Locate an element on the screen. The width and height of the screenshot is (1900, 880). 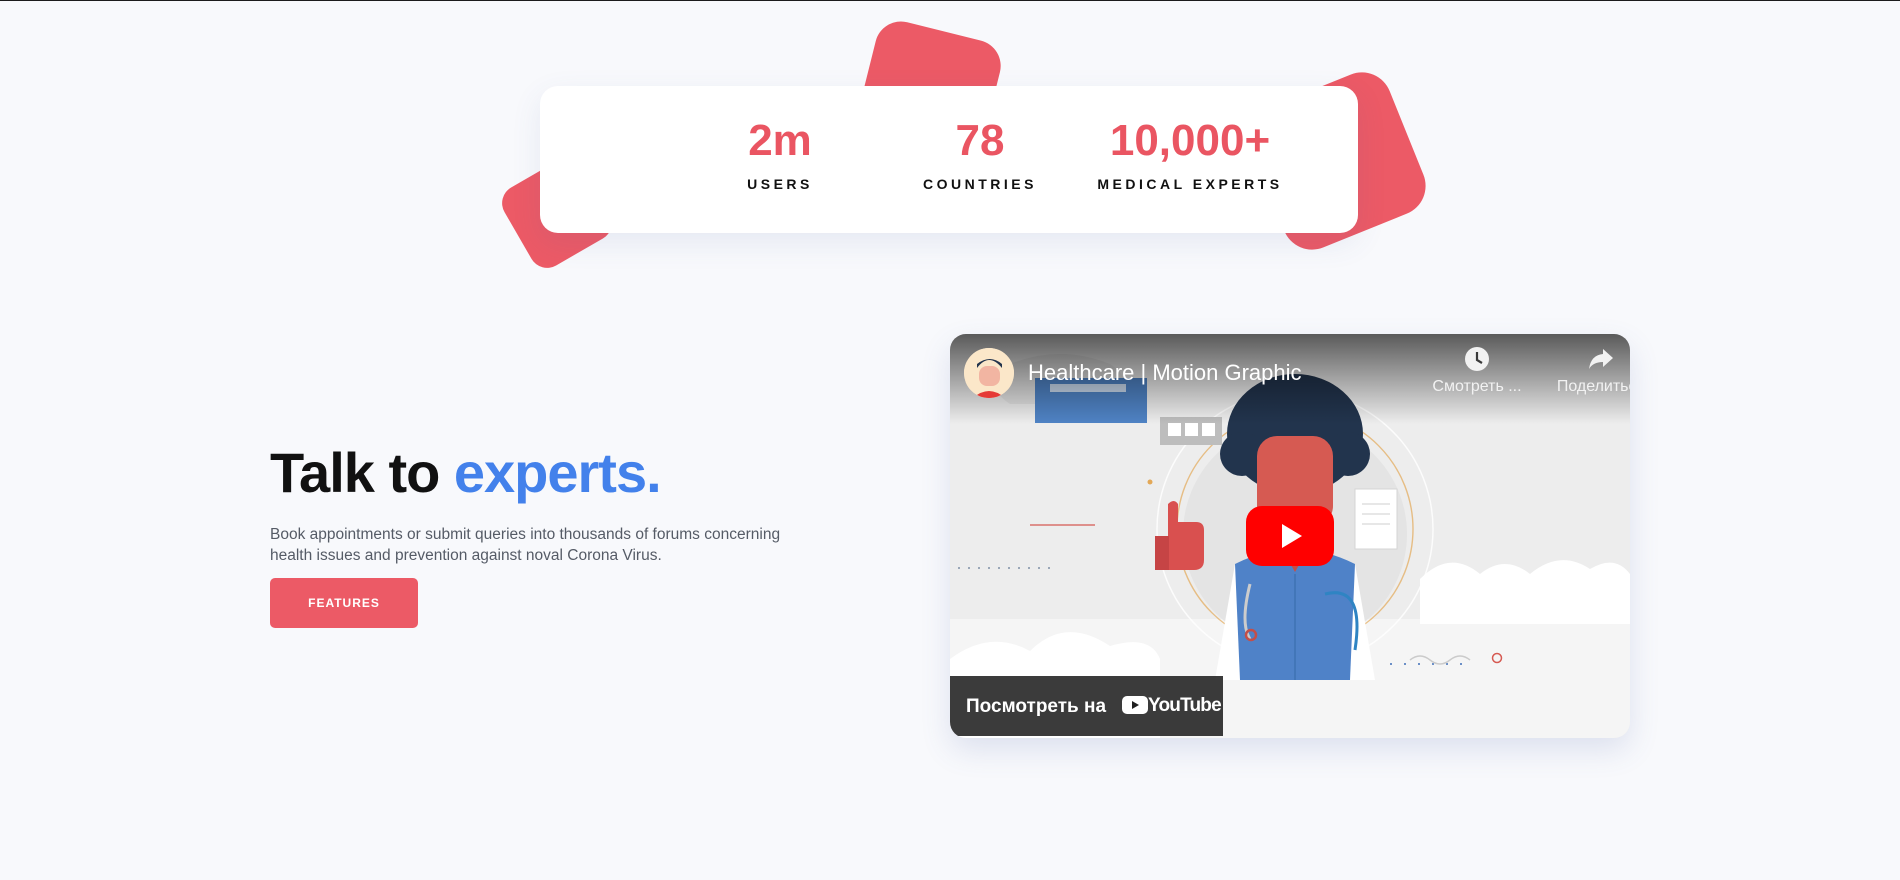
share-arrow-icon is located at coordinates (1601, 359).